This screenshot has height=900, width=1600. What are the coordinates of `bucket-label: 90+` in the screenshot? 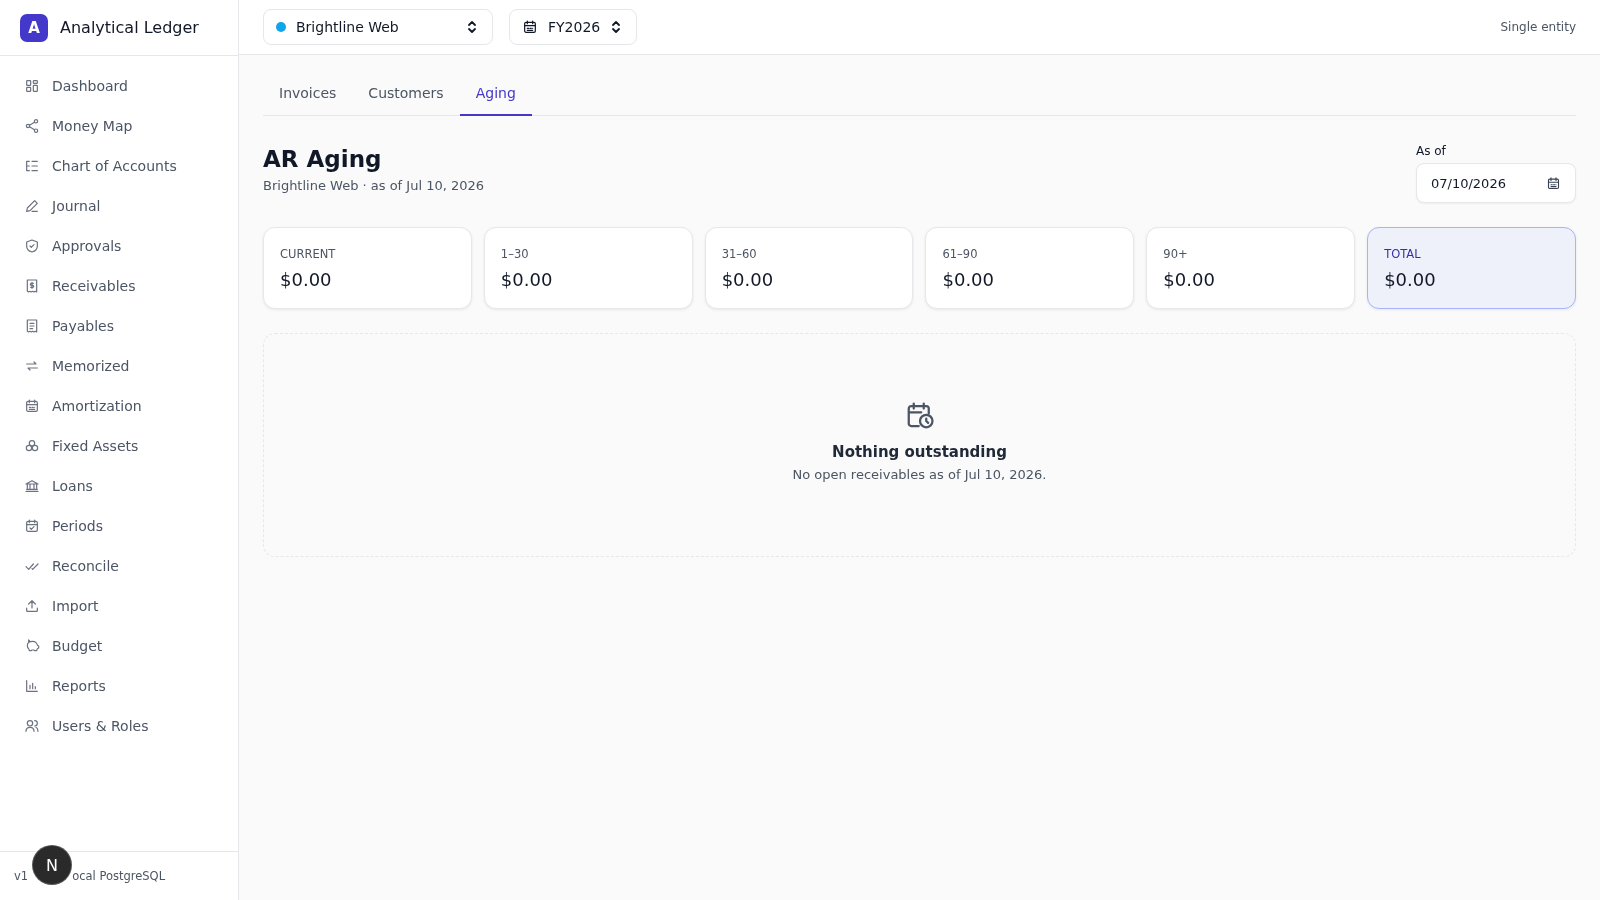 It's located at (1176, 253).